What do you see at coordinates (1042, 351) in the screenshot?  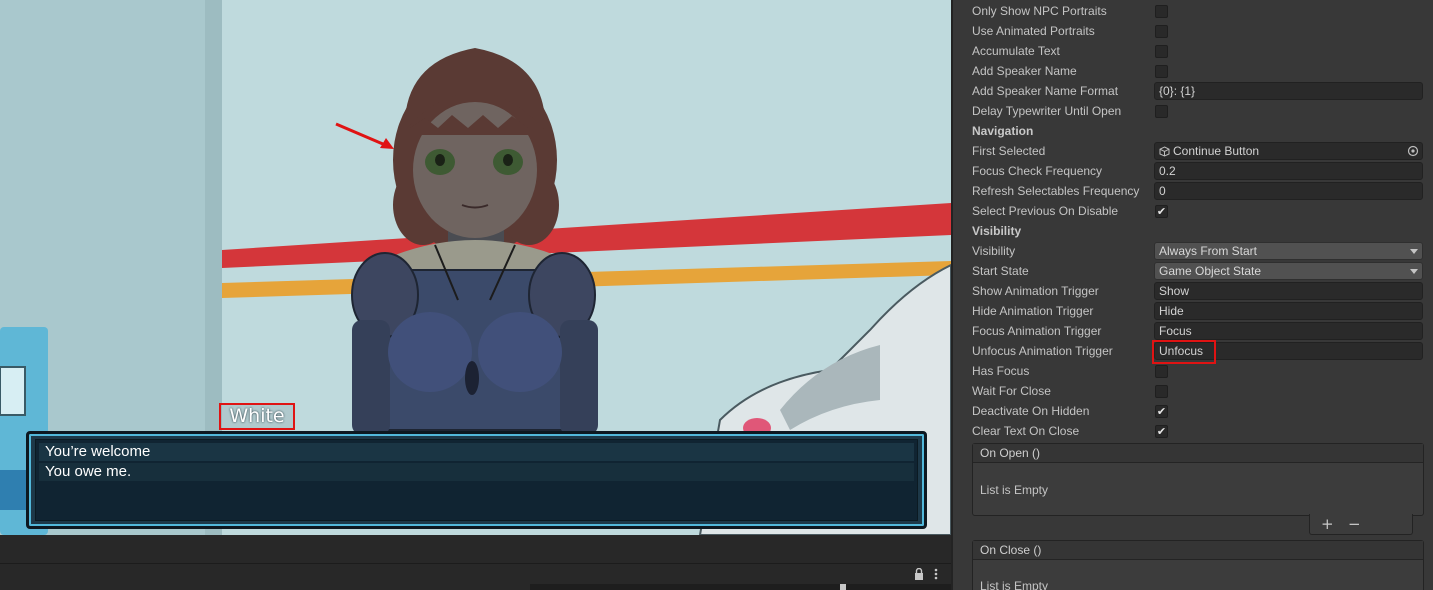 I see `property-label: Unfocus Animation Trigger` at bounding box center [1042, 351].